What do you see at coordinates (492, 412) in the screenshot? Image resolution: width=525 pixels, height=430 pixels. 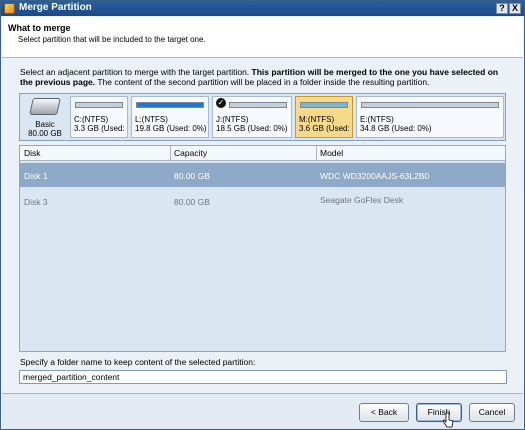 I see `cancel-button: Cancel` at bounding box center [492, 412].